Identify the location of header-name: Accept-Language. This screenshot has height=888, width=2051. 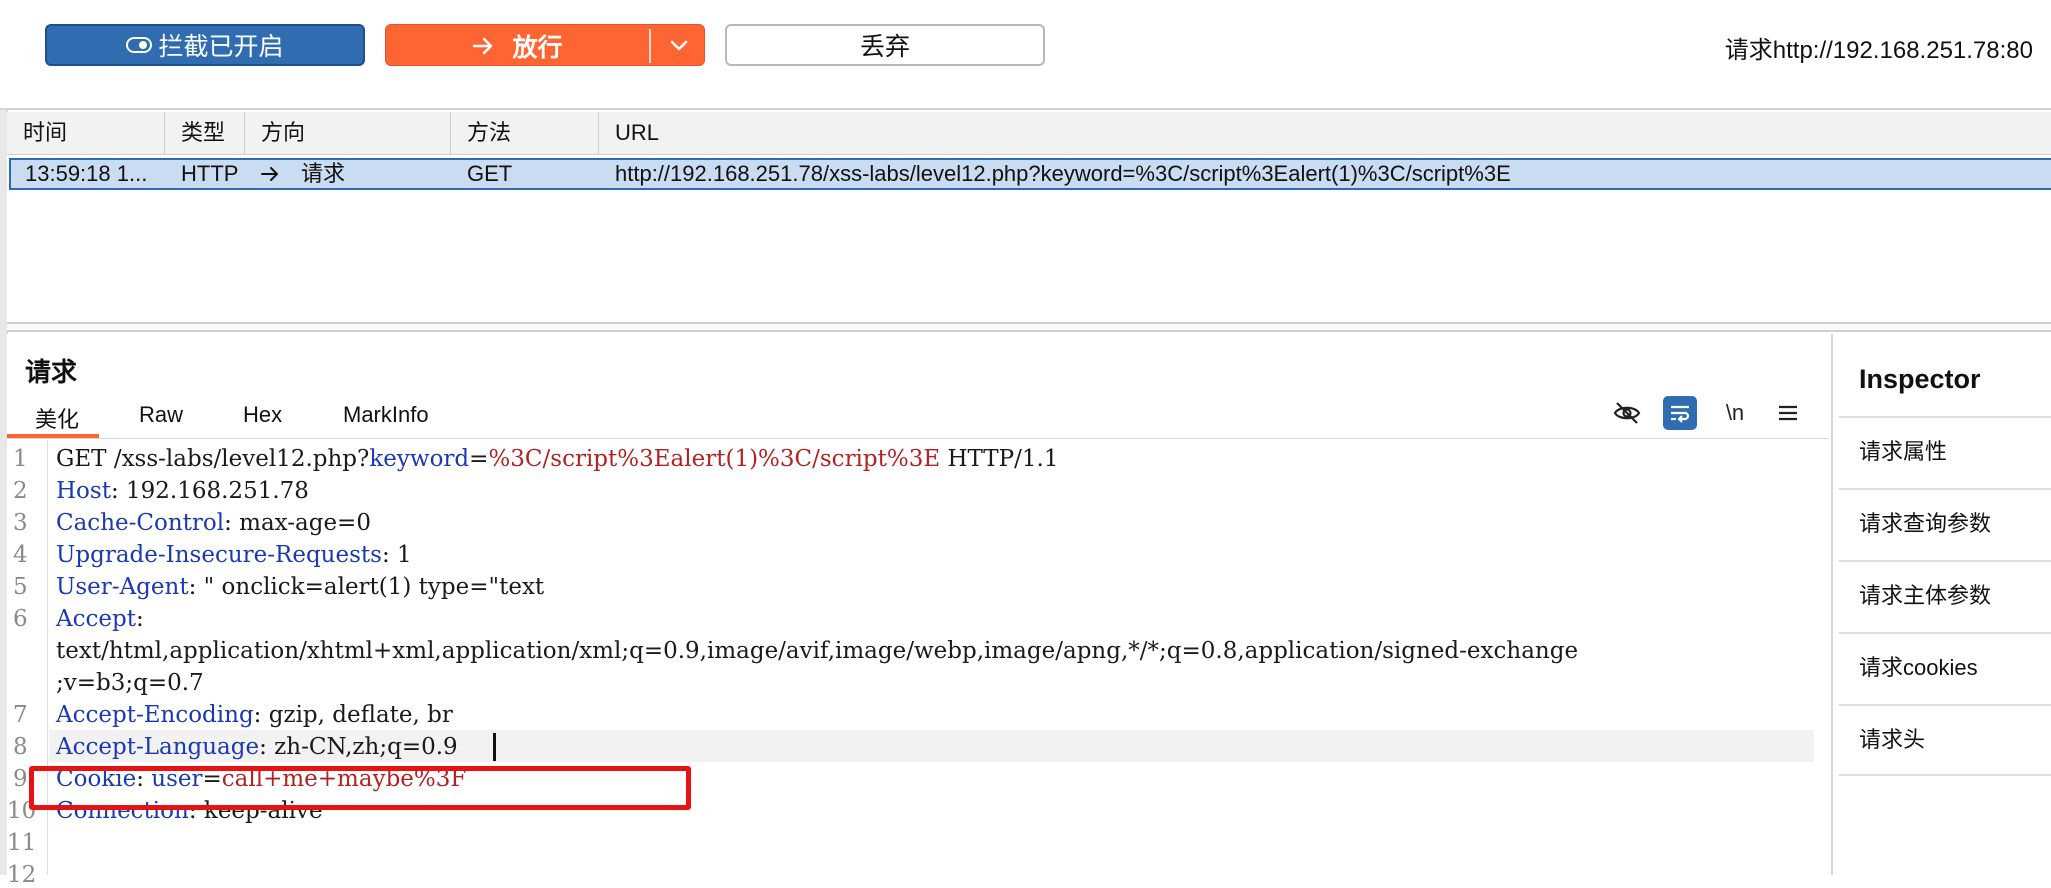
(158, 747).